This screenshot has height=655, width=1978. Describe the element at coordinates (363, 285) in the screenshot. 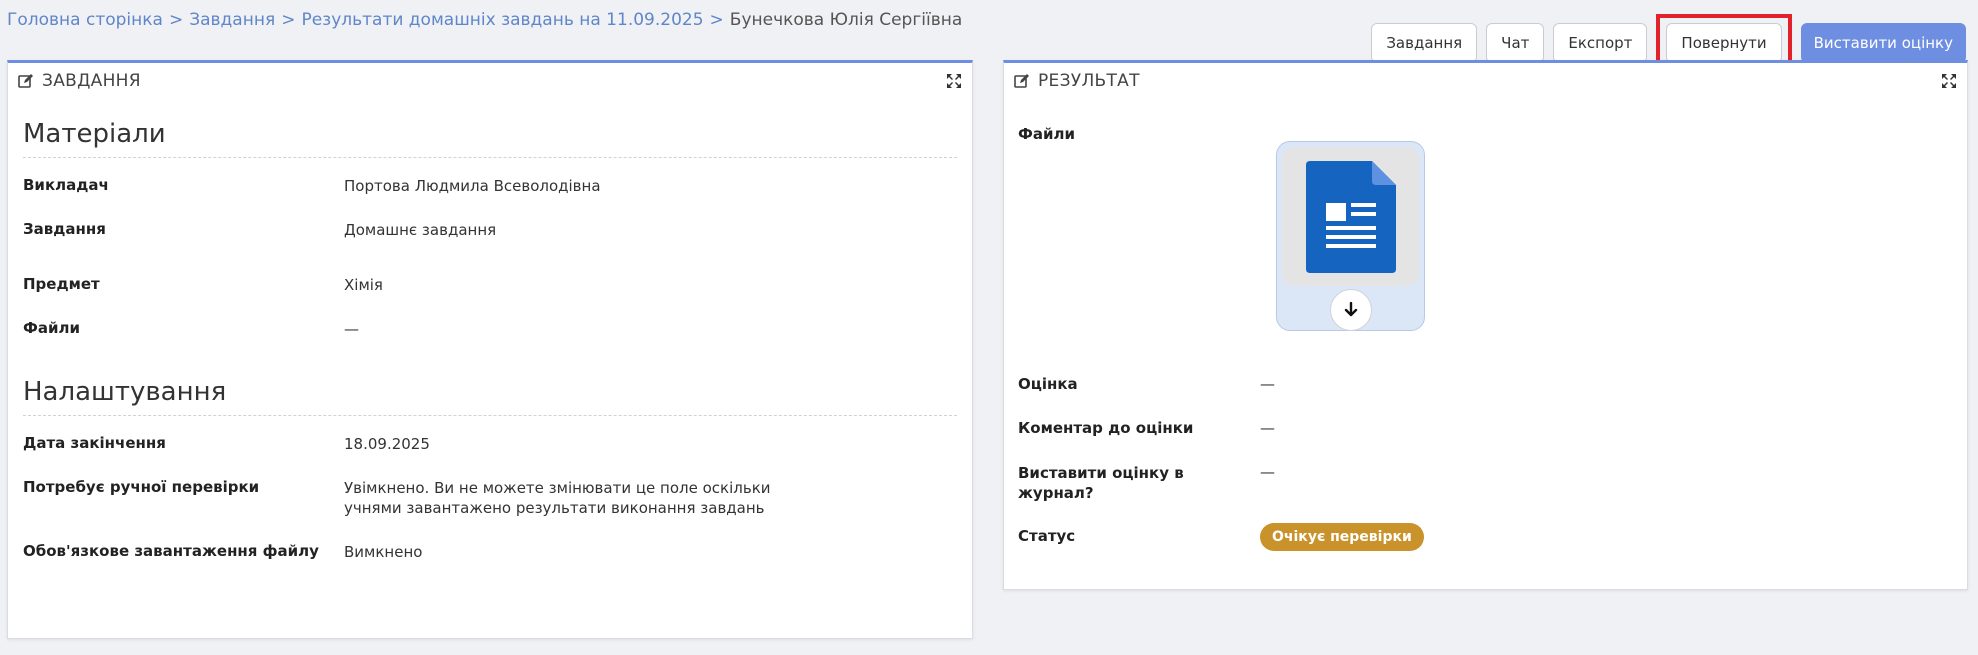

I see `subject-value: Хімія` at that location.